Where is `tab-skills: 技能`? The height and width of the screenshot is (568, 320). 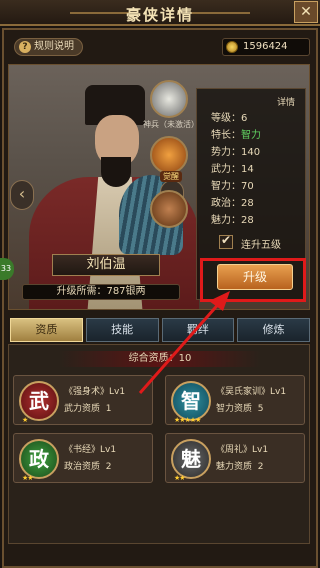 tab-skills: 技能 is located at coordinates (122, 330).